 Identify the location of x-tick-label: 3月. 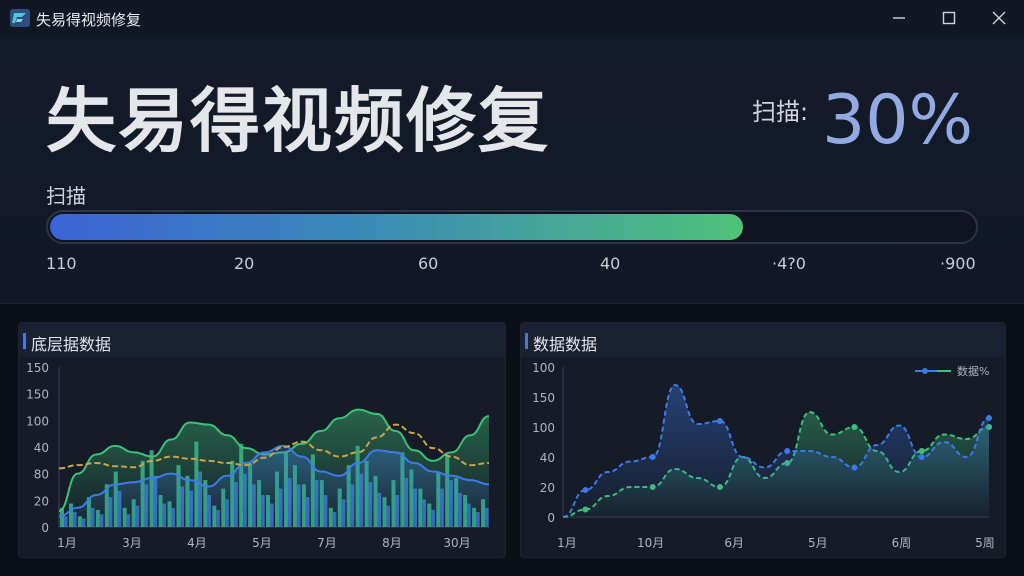
(132, 543).